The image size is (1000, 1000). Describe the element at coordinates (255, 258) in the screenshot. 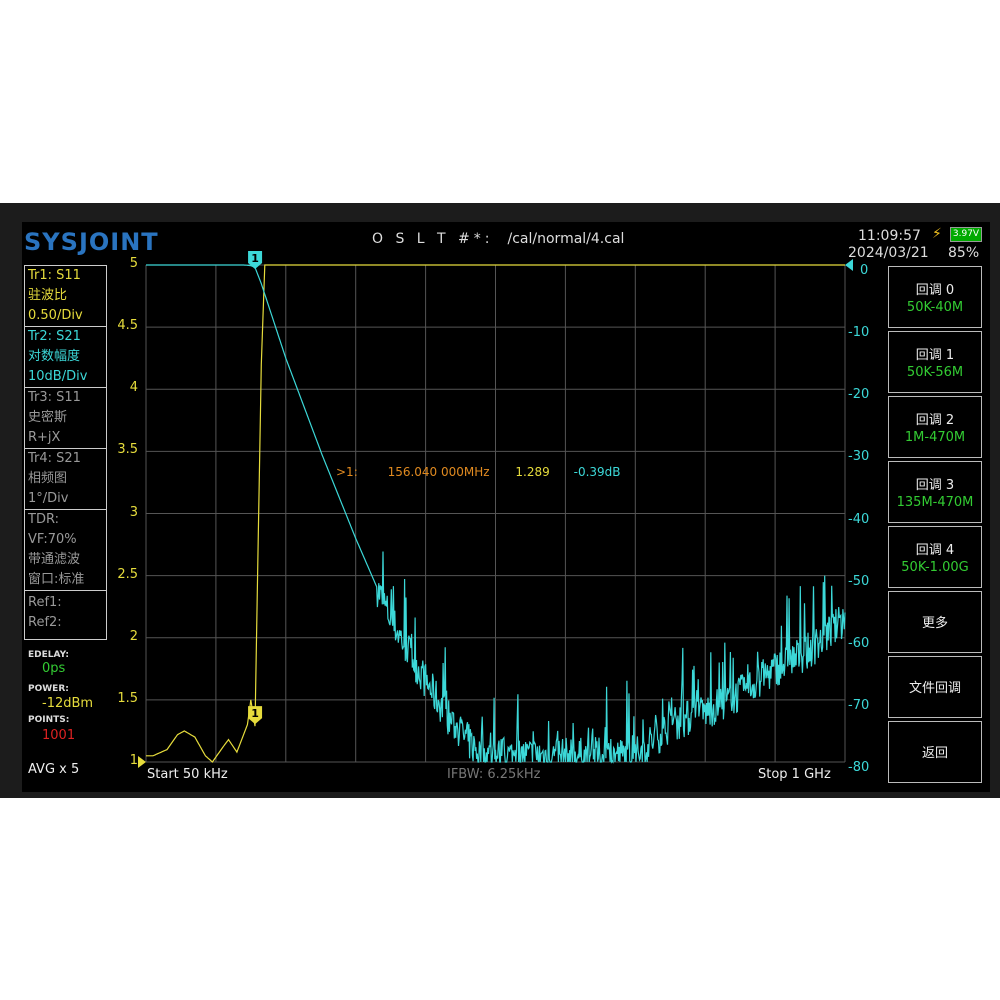

I see `s21-marker-label: 1` at that location.